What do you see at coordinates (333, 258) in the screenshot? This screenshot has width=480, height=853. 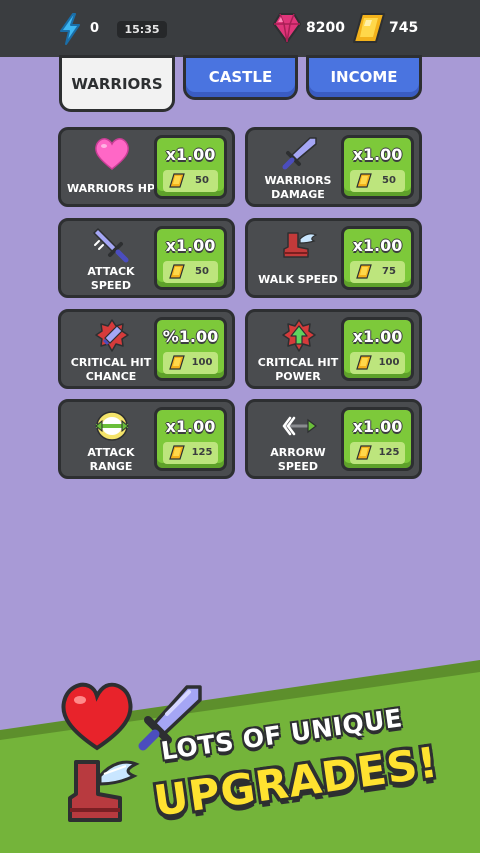 I see `upgrade-card-walk-speed: WALK SPEED x1.00 75` at bounding box center [333, 258].